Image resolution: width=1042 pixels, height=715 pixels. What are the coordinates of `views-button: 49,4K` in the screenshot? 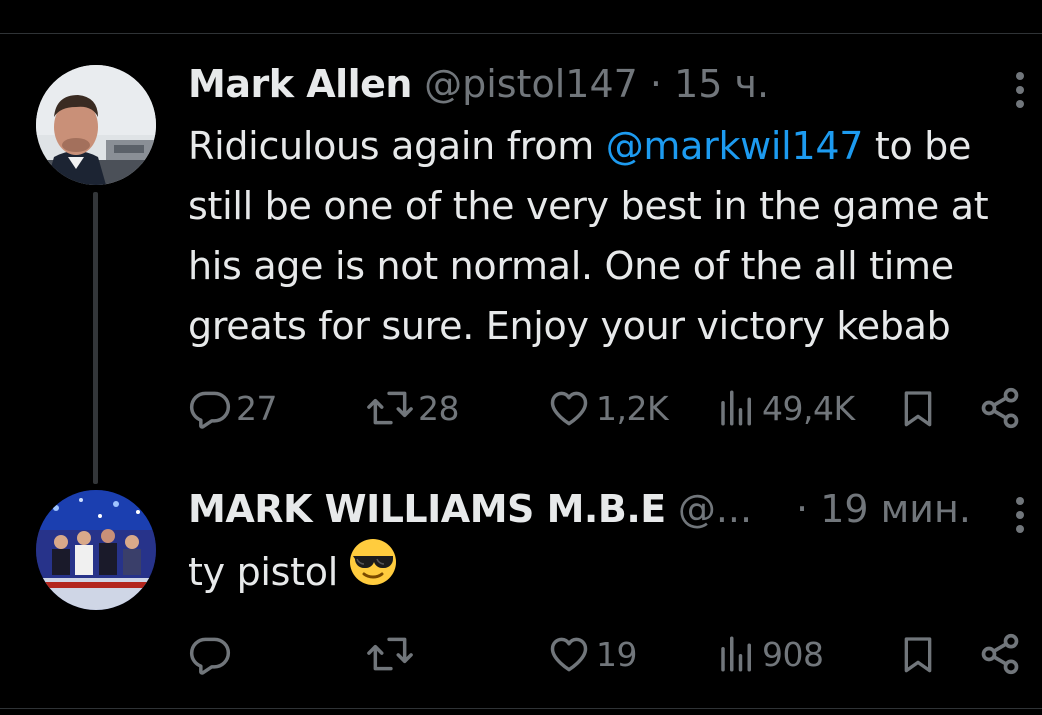 It's located at (785, 408).